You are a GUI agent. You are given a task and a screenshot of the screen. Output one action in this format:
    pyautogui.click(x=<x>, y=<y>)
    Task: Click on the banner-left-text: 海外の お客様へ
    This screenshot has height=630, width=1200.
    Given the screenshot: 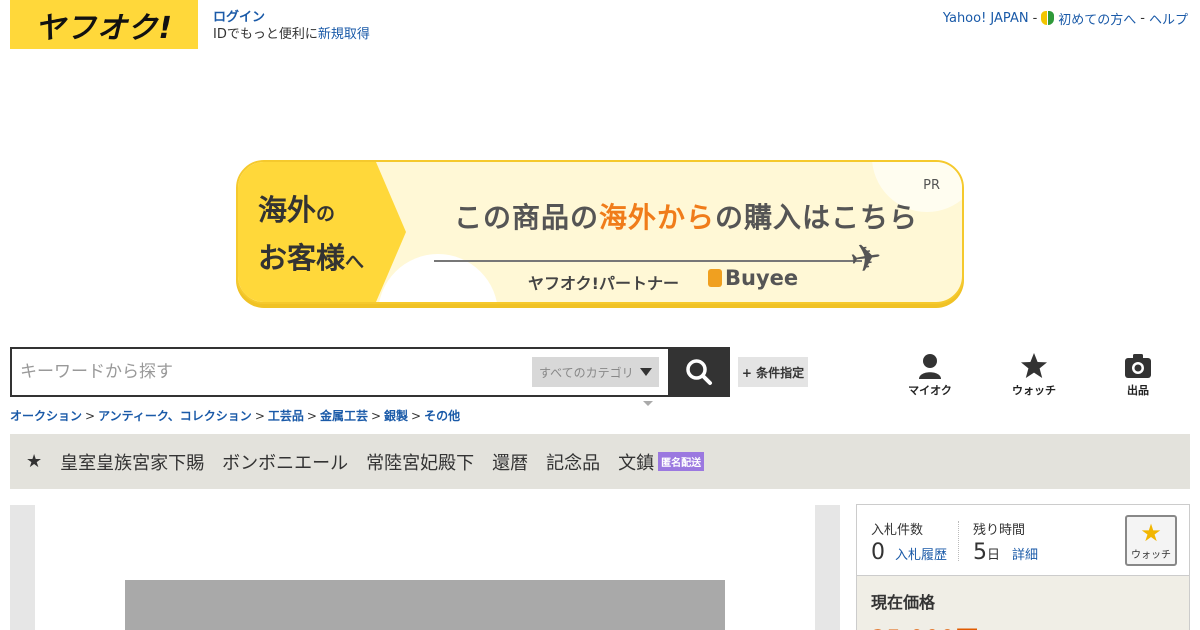 What is the action you would take?
    pyautogui.click(x=311, y=236)
    